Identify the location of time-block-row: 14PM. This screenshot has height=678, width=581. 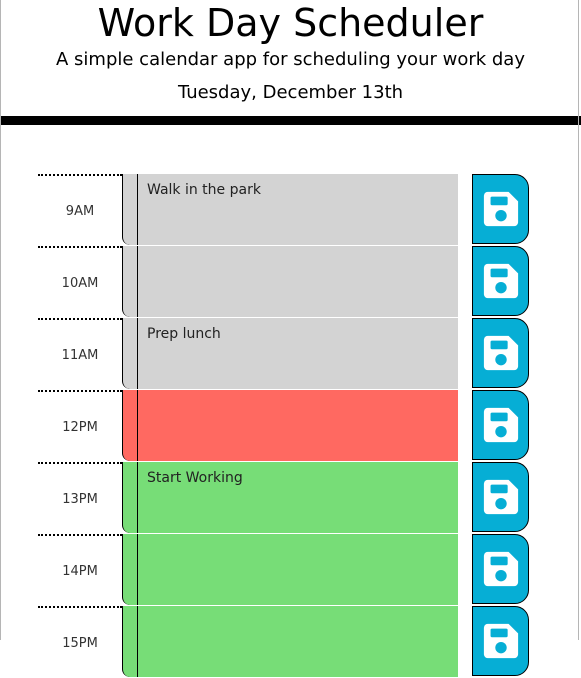
(290, 570).